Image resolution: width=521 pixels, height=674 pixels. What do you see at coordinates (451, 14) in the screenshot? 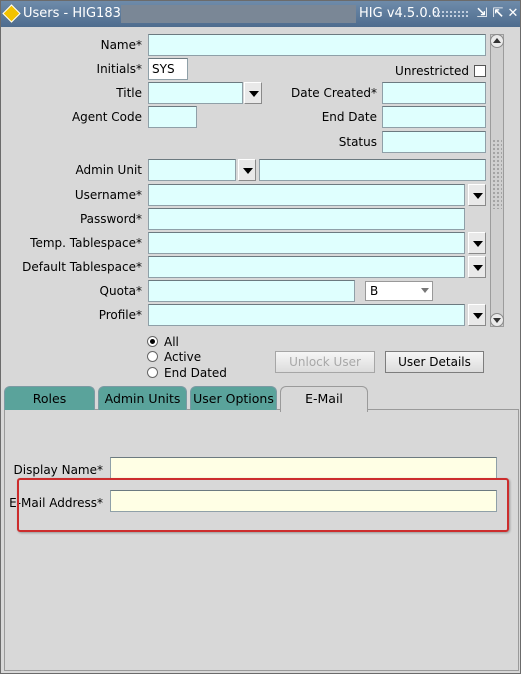
I see `title-grip-icon` at bounding box center [451, 14].